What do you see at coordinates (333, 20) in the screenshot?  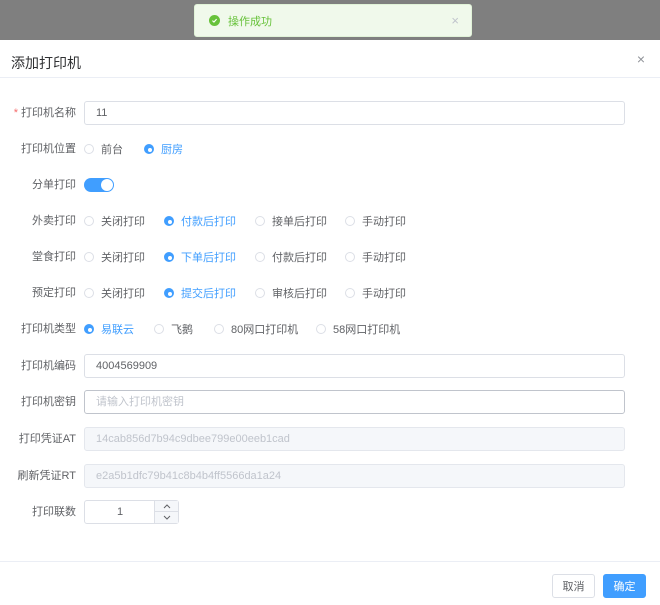 I see `success-toast: 操作成功 ×` at bounding box center [333, 20].